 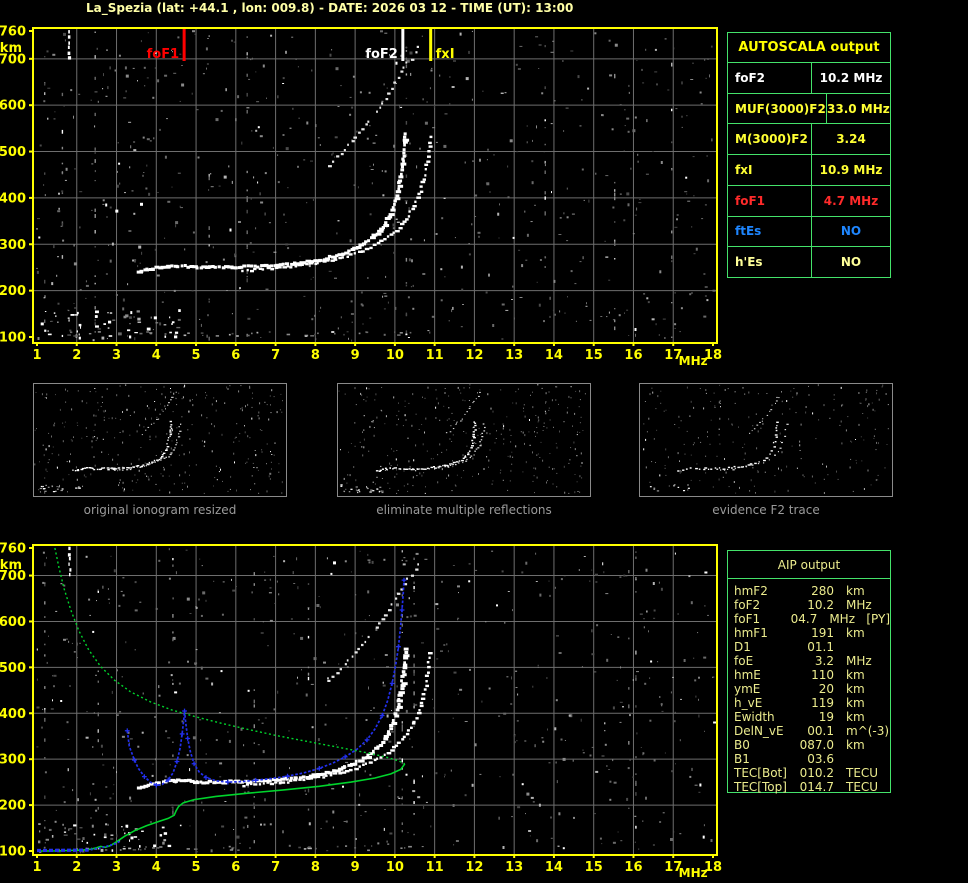 What do you see at coordinates (826, 717) in the screenshot?
I see `aip-pv: 19` at bounding box center [826, 717].